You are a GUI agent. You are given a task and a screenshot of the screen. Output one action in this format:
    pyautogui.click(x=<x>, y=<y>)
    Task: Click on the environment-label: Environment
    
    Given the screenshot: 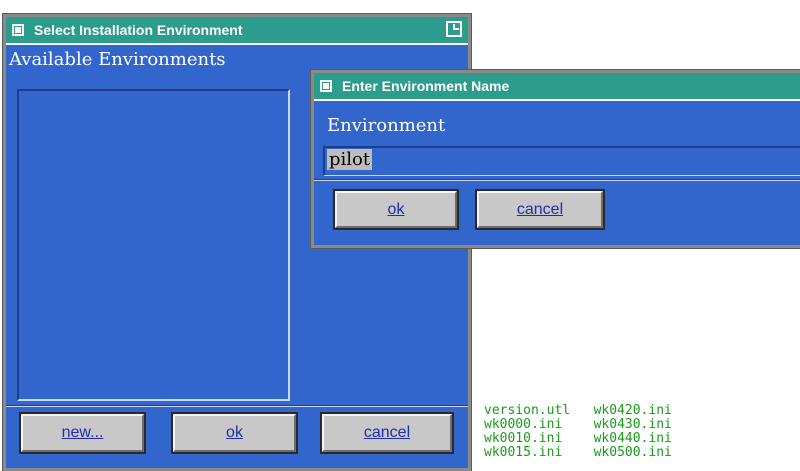 What is the action you would take?
    pyautogui.click(x=386, y=125)
    